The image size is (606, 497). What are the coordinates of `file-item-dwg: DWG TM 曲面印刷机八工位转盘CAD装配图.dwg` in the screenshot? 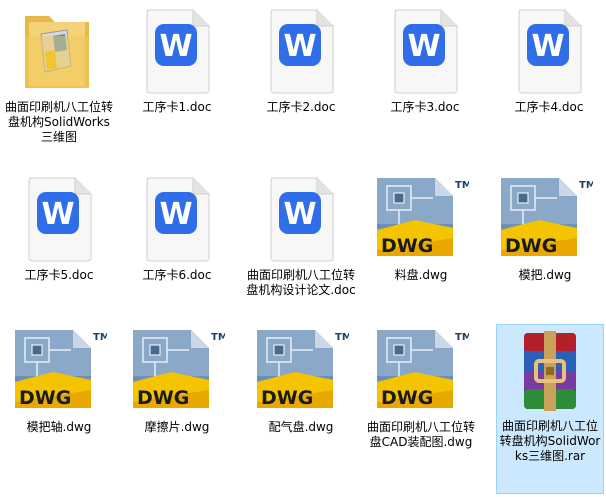 It's located at (421, 388).